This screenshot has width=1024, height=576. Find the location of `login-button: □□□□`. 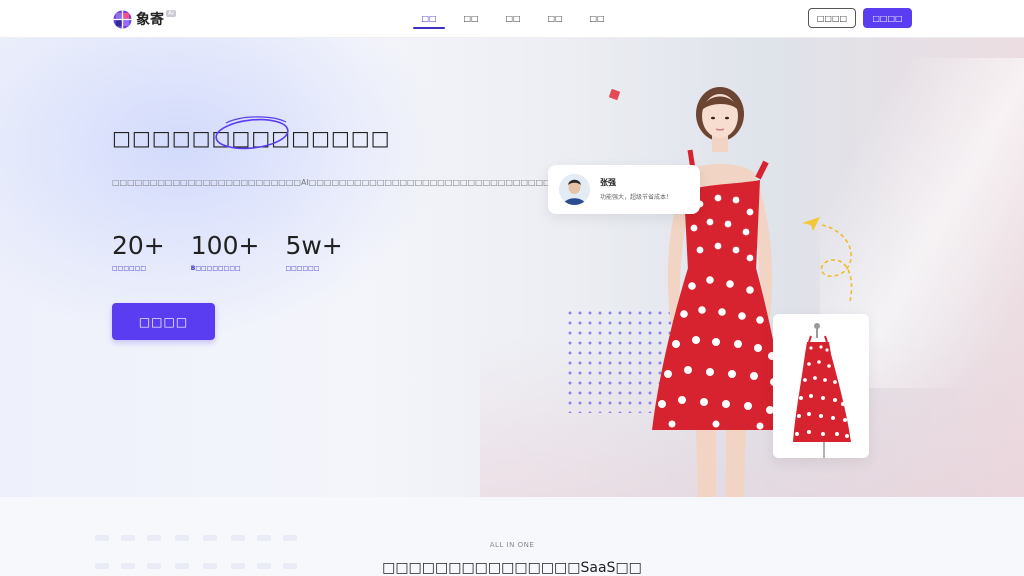

login-button: □□□□ is located at coordinates (832, 18).